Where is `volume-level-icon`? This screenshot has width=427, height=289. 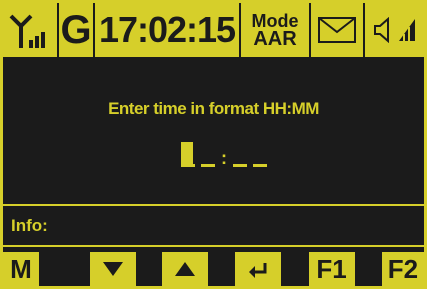 volume-level-icon is located at coordinates (406, 30).